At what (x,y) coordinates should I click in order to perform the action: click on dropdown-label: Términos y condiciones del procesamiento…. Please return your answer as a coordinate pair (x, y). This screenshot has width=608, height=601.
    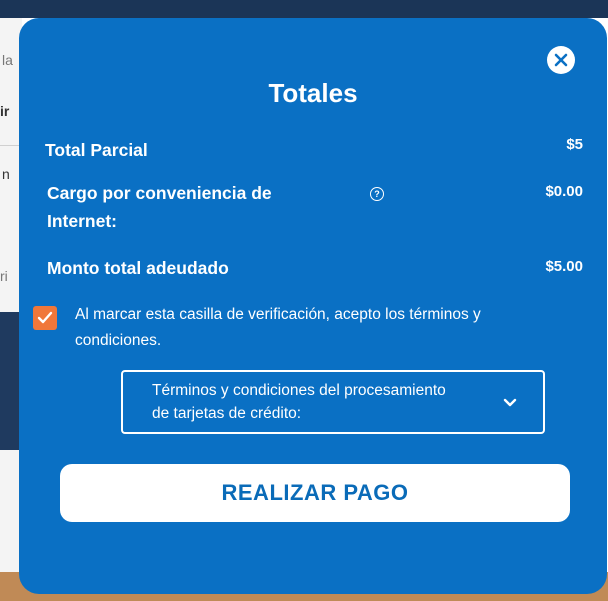
    Looking at the image, I should click on (327, 402).